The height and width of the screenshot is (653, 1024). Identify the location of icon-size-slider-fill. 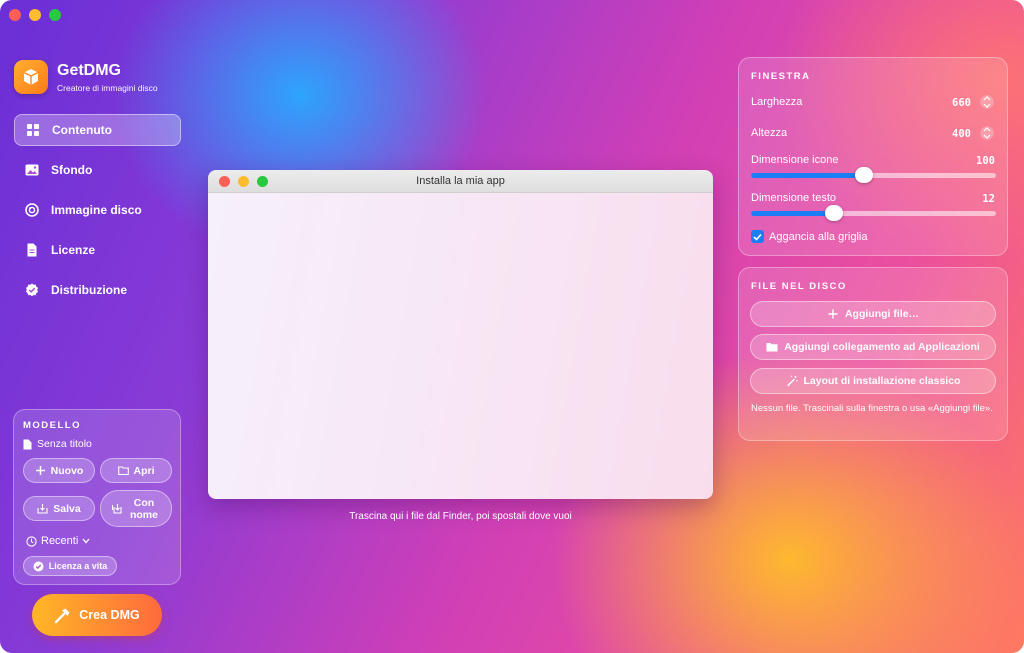
(807, 175).